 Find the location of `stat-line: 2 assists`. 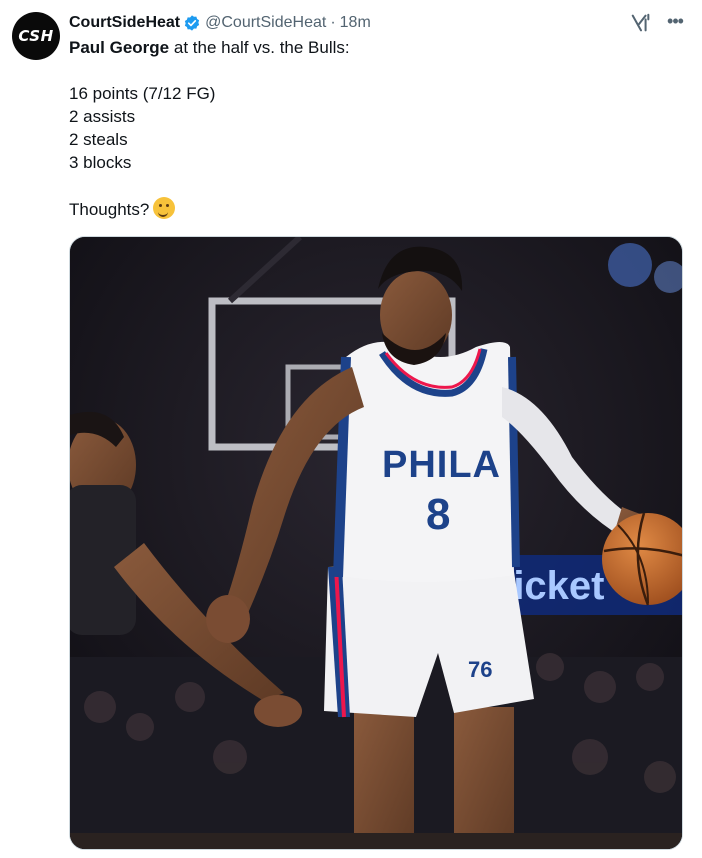

stat-line: 2 assists is located at coordinates (102, 116).